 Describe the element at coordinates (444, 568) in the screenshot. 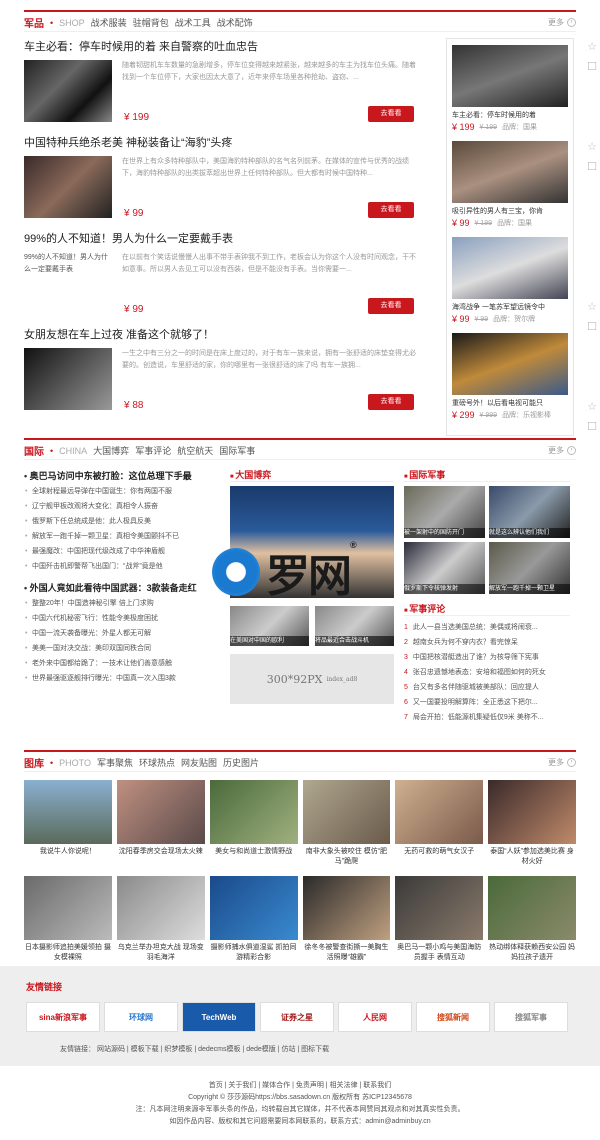

I see `photo-tile: 俄罗斯下令核弹发射` at that location.